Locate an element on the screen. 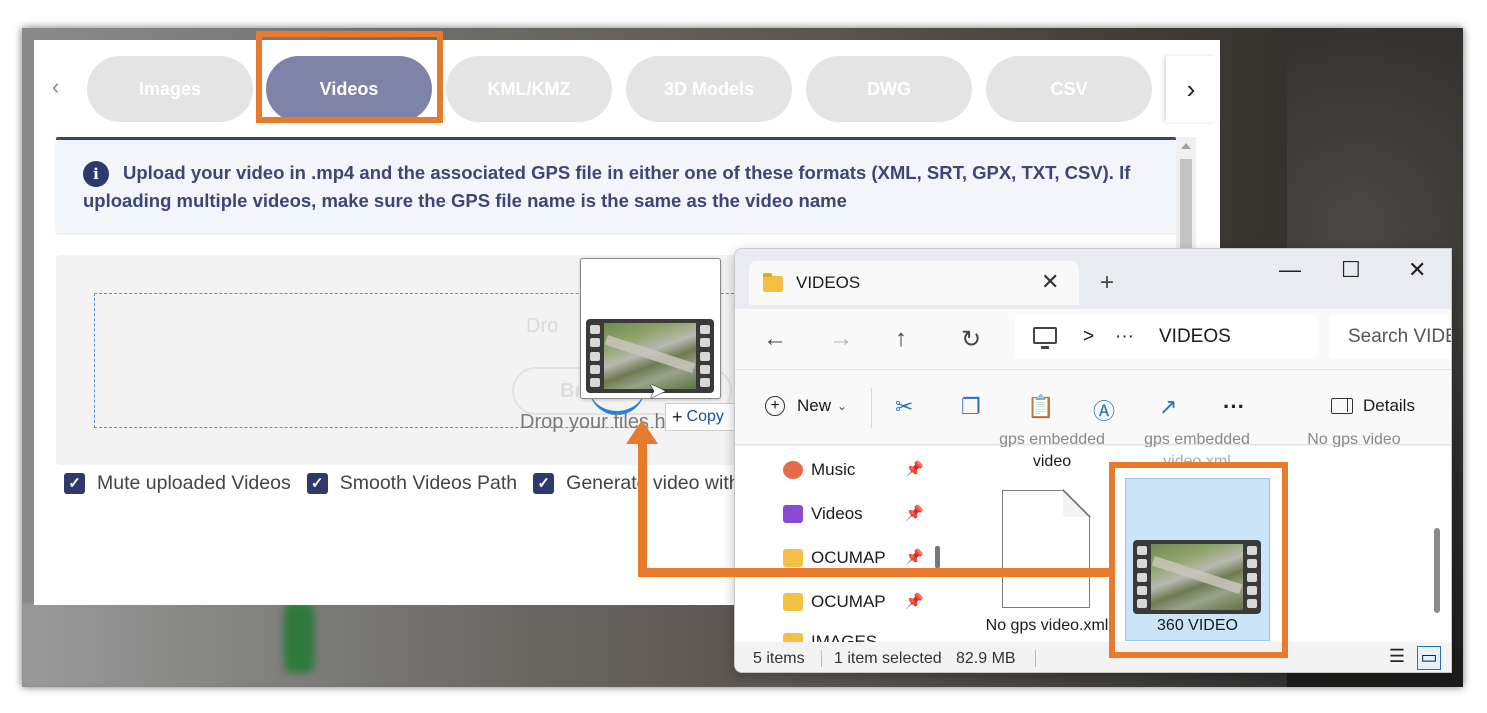  tabs-next-icon: › is located at coordinates (1191, 89).